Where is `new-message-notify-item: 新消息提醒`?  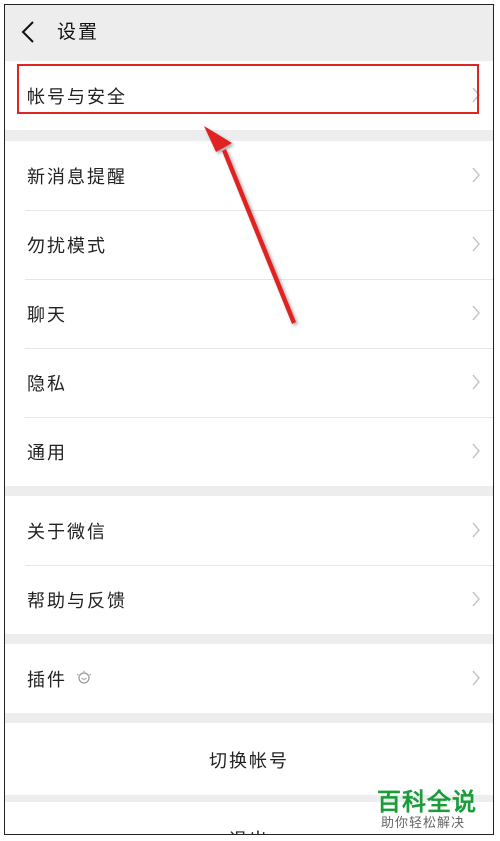 new-message-notify-item: 新消息提醒 is located at coordinates (249, 175).